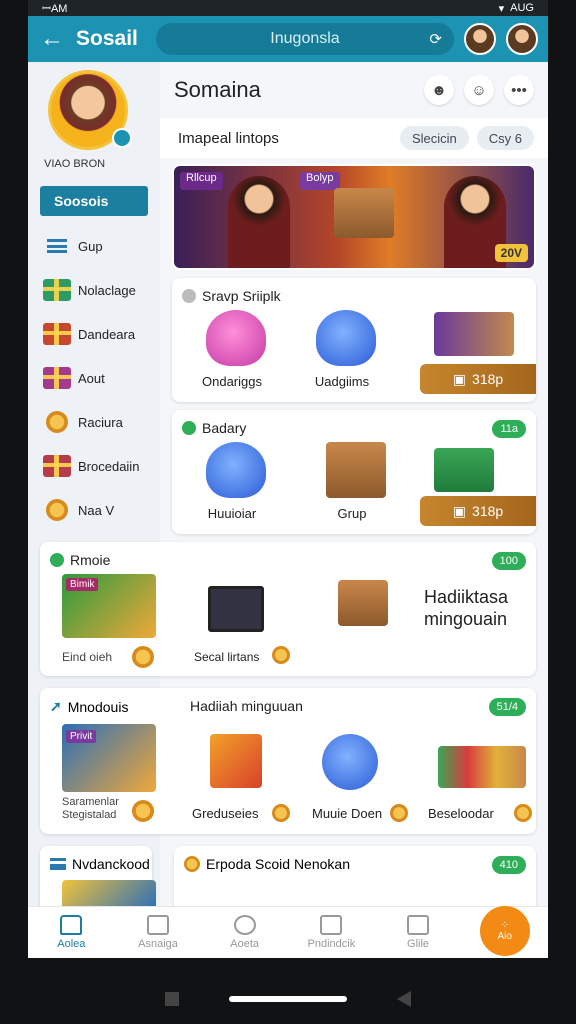  What do you see at coordinates (71, 932) in the screenshot?
I see `nav-home: Aolea` at bounding box center [71, 932].